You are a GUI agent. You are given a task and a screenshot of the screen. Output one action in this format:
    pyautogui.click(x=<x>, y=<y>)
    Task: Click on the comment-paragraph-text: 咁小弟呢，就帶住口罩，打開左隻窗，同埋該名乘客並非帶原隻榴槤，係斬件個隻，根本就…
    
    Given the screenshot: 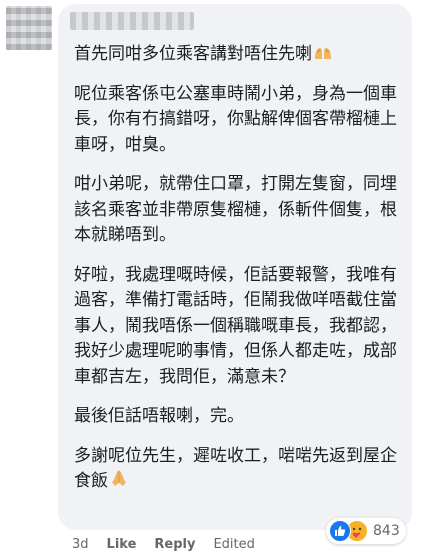 What is the action you would take?
    pyautogui.click(x=235, y=209)
    